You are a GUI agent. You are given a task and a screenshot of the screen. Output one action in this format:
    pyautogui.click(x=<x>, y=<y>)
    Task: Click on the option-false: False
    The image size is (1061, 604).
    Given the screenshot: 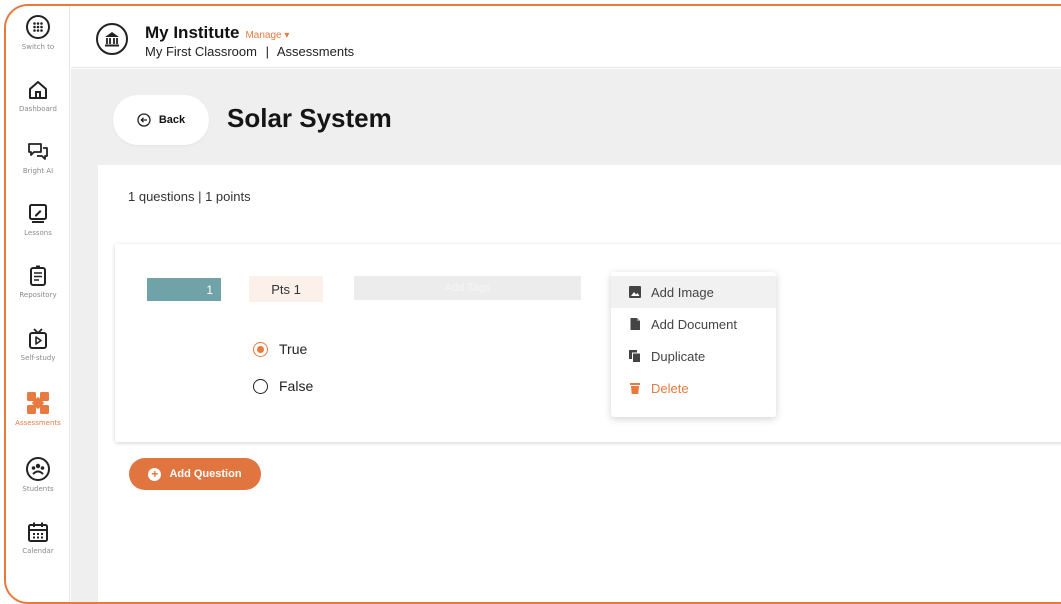 What is the action you would take?
    pyautogui.click(x=283, y=386)
    